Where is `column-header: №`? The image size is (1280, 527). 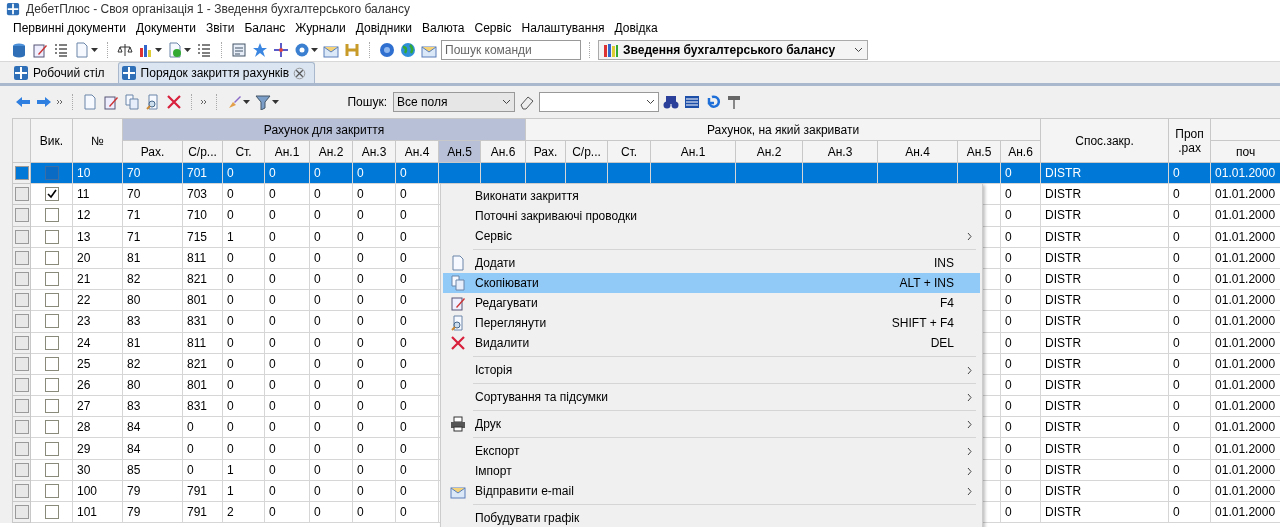
column-header: № is located at coordinates (97, 140).